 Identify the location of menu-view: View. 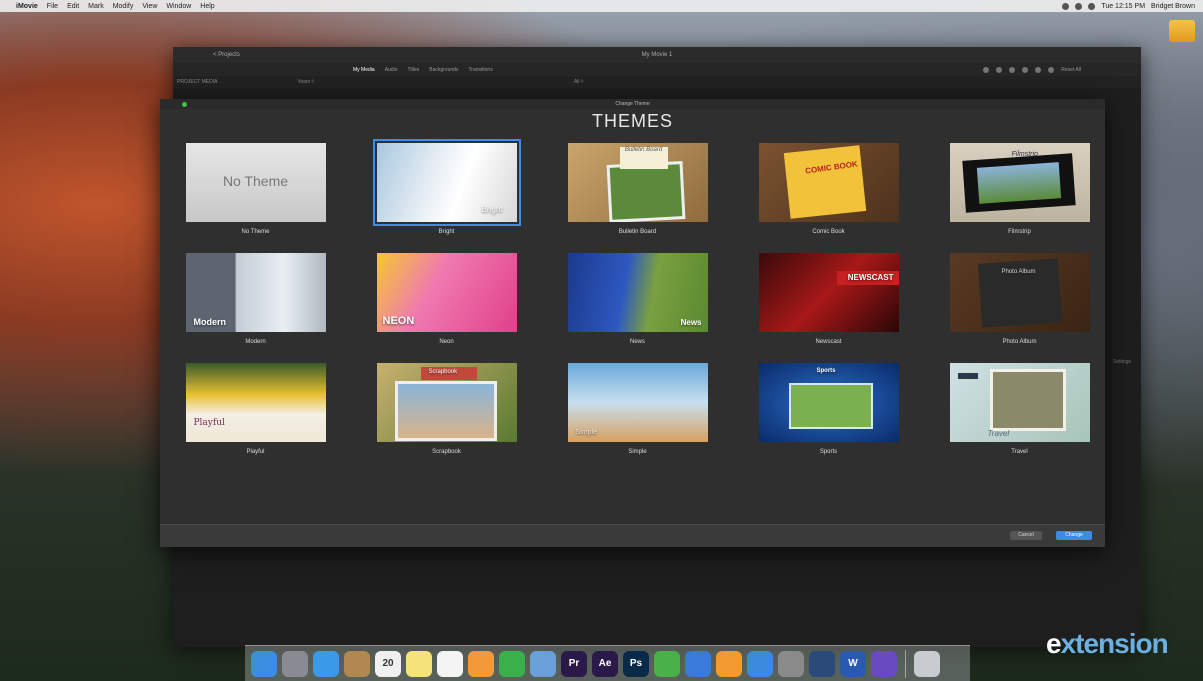
(149, 6).